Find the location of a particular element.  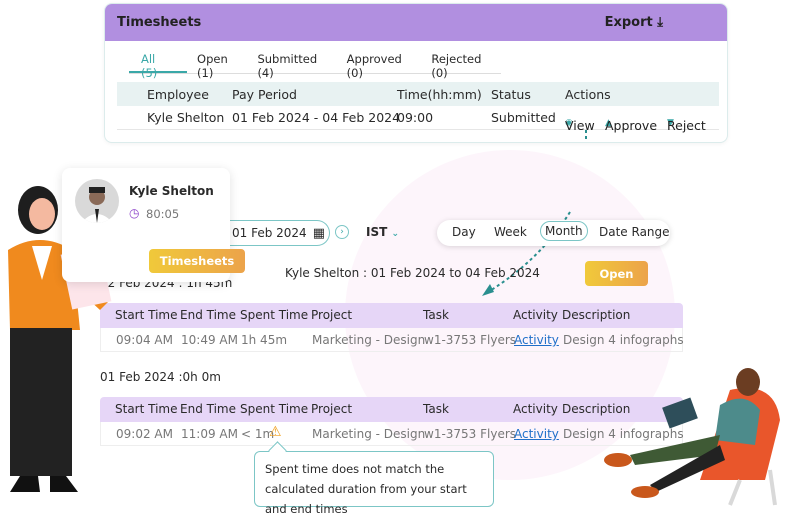

profile-hours: 80:05 is located at coordinates (163, 214).